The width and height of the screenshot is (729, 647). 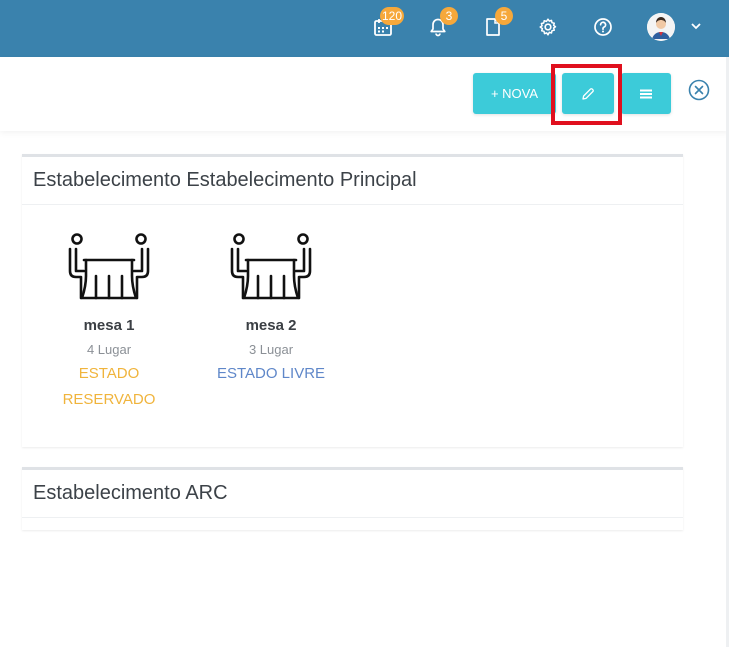 I want to click on establishment-title: Estabelecimento ARC, so click(x=352, y=494).